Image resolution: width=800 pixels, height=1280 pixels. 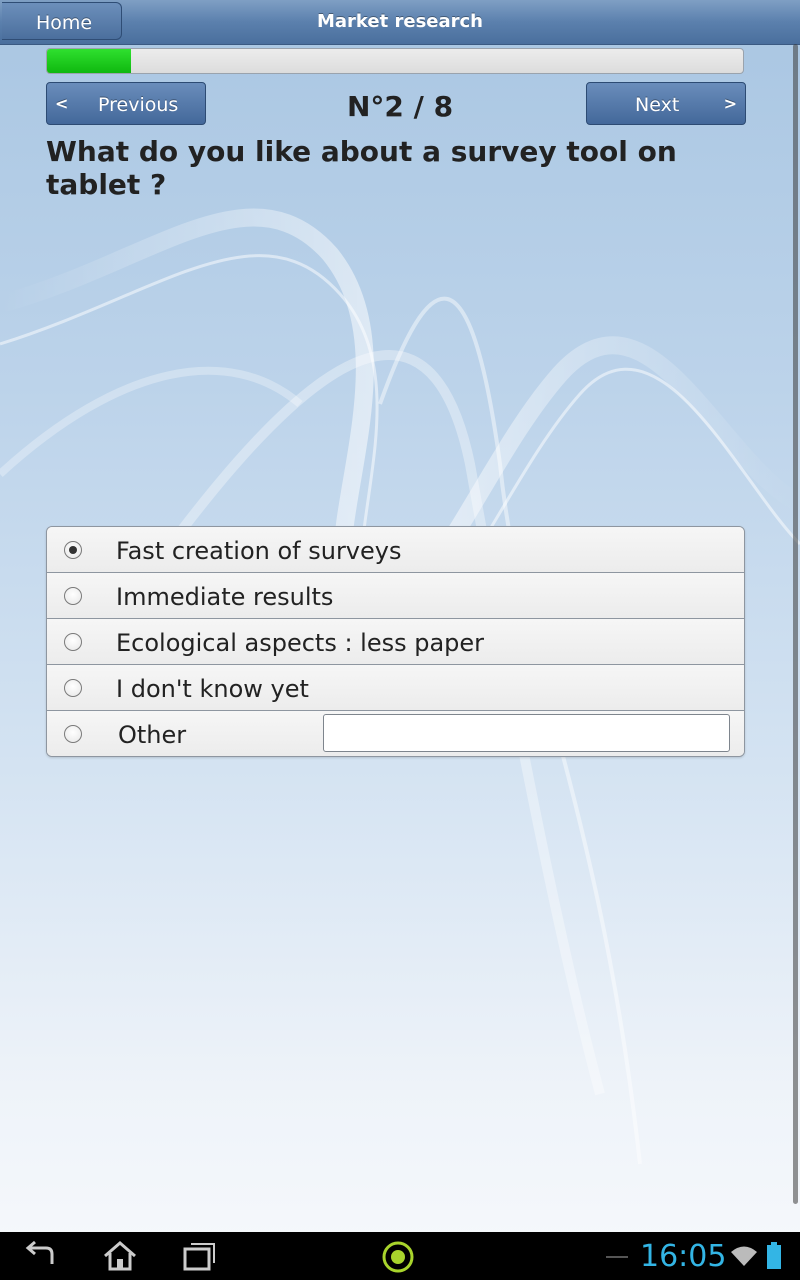 What do you see at coordinates (300, 643) in the screenshot?
I see `choice-label: Ecological aspects : less paper` at bounding box center [300, 643].